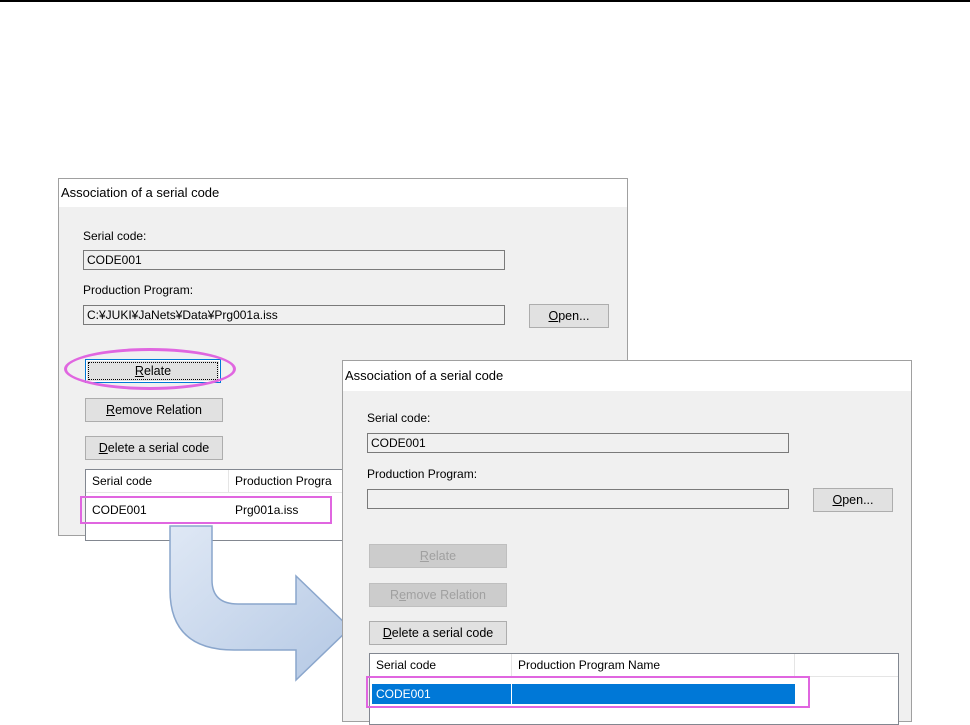 This screenshot has height=725, width=970. What do you see at coordinates (150, 369) in the screenshot?
I see `relate-highlight-oval` at bounding box center [150, 369].